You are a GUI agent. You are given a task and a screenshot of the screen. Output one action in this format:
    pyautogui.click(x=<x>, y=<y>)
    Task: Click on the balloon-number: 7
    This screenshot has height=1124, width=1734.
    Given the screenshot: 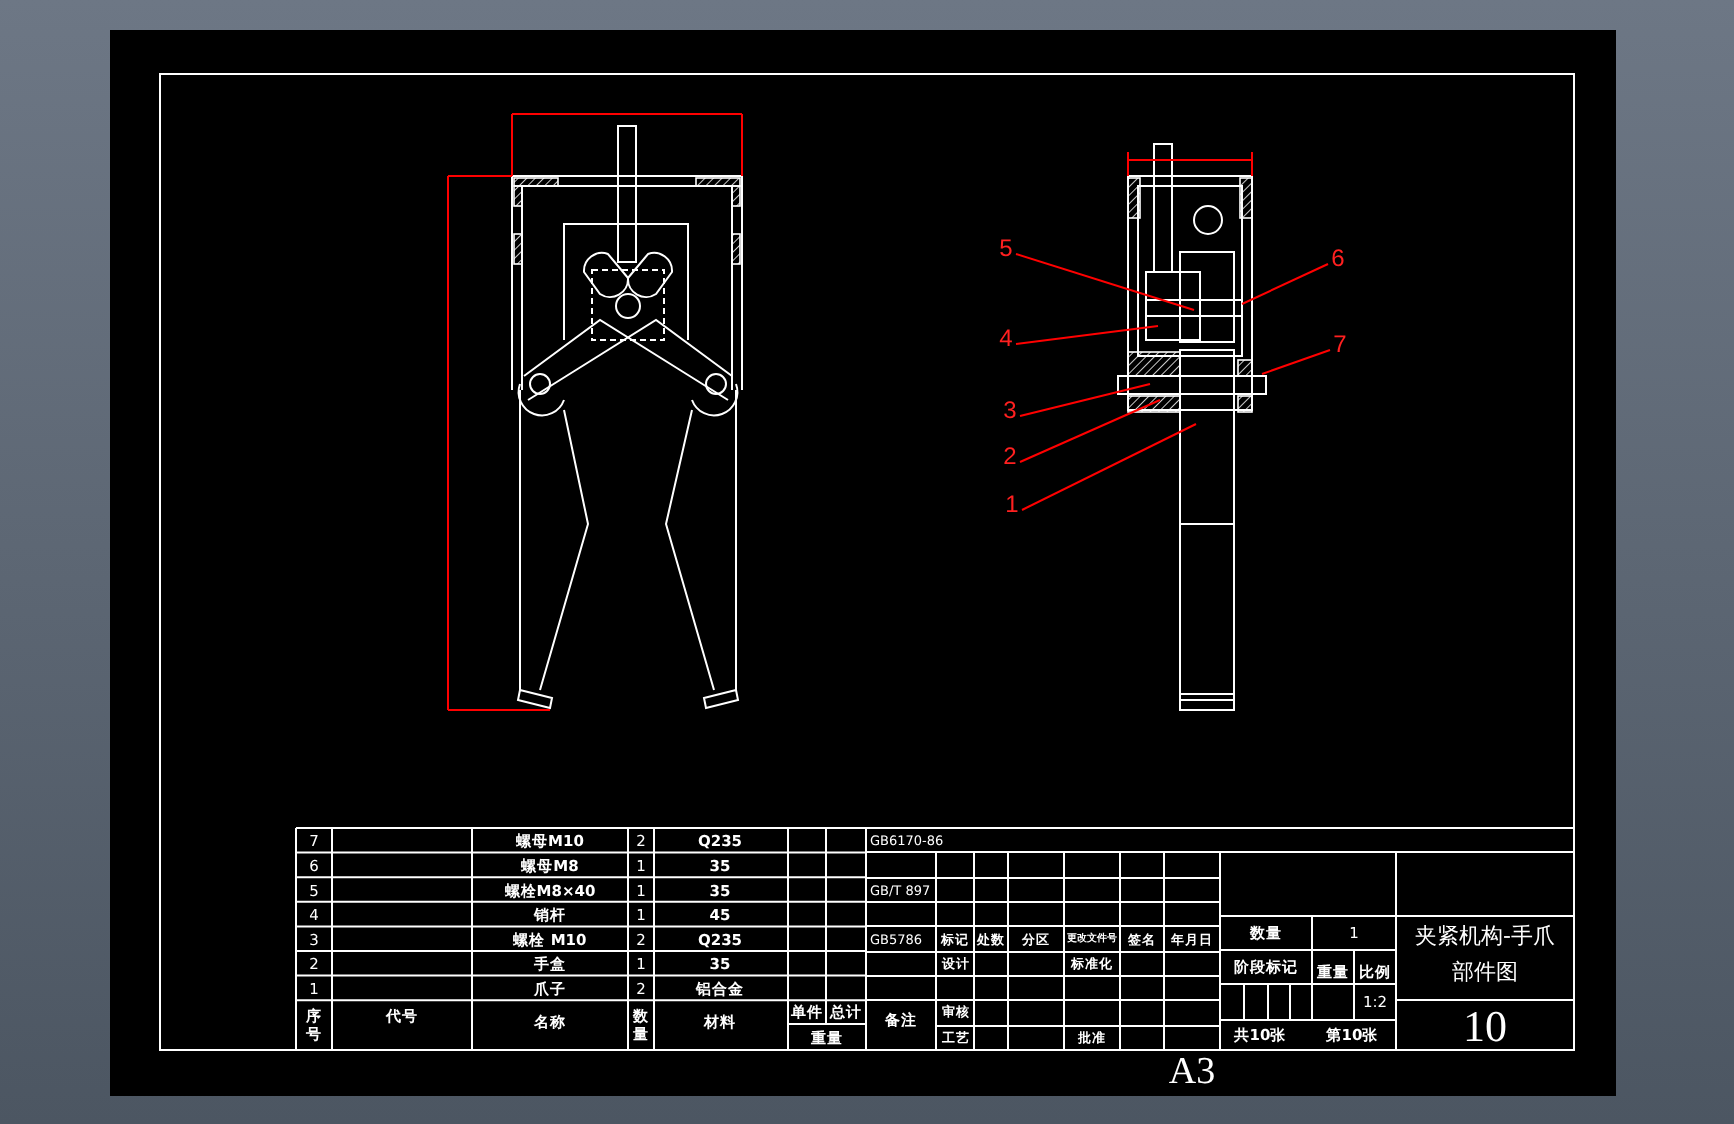 What is the action you would take?
    pyautogui.click(x=1340, y=344)
    